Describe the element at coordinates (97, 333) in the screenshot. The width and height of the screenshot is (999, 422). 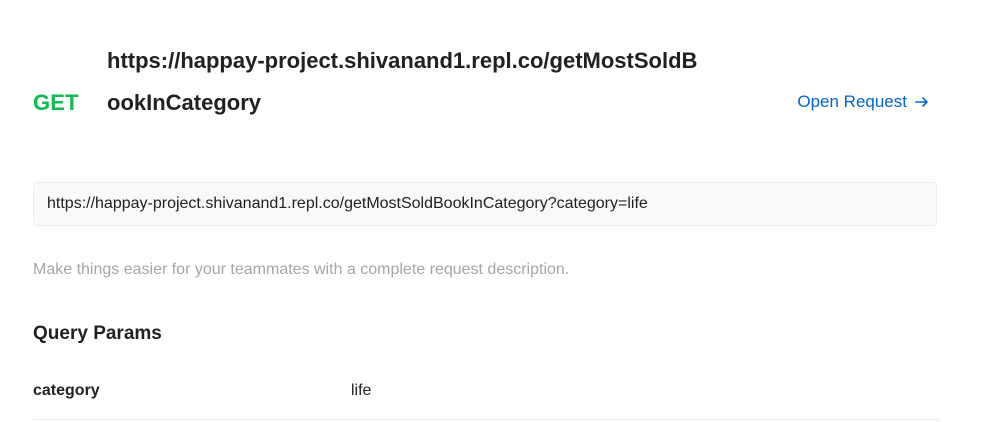
I see `query-params-title: Query Params` at that location.